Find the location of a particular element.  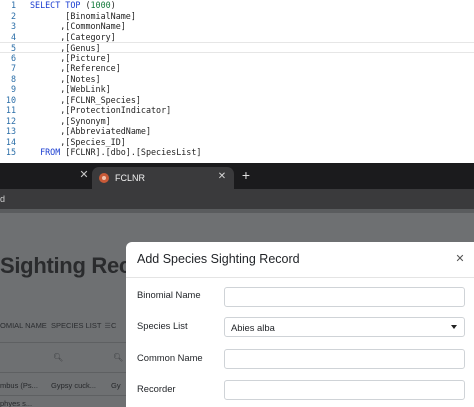

binomial-name-input is located at coordinates (344, 297).